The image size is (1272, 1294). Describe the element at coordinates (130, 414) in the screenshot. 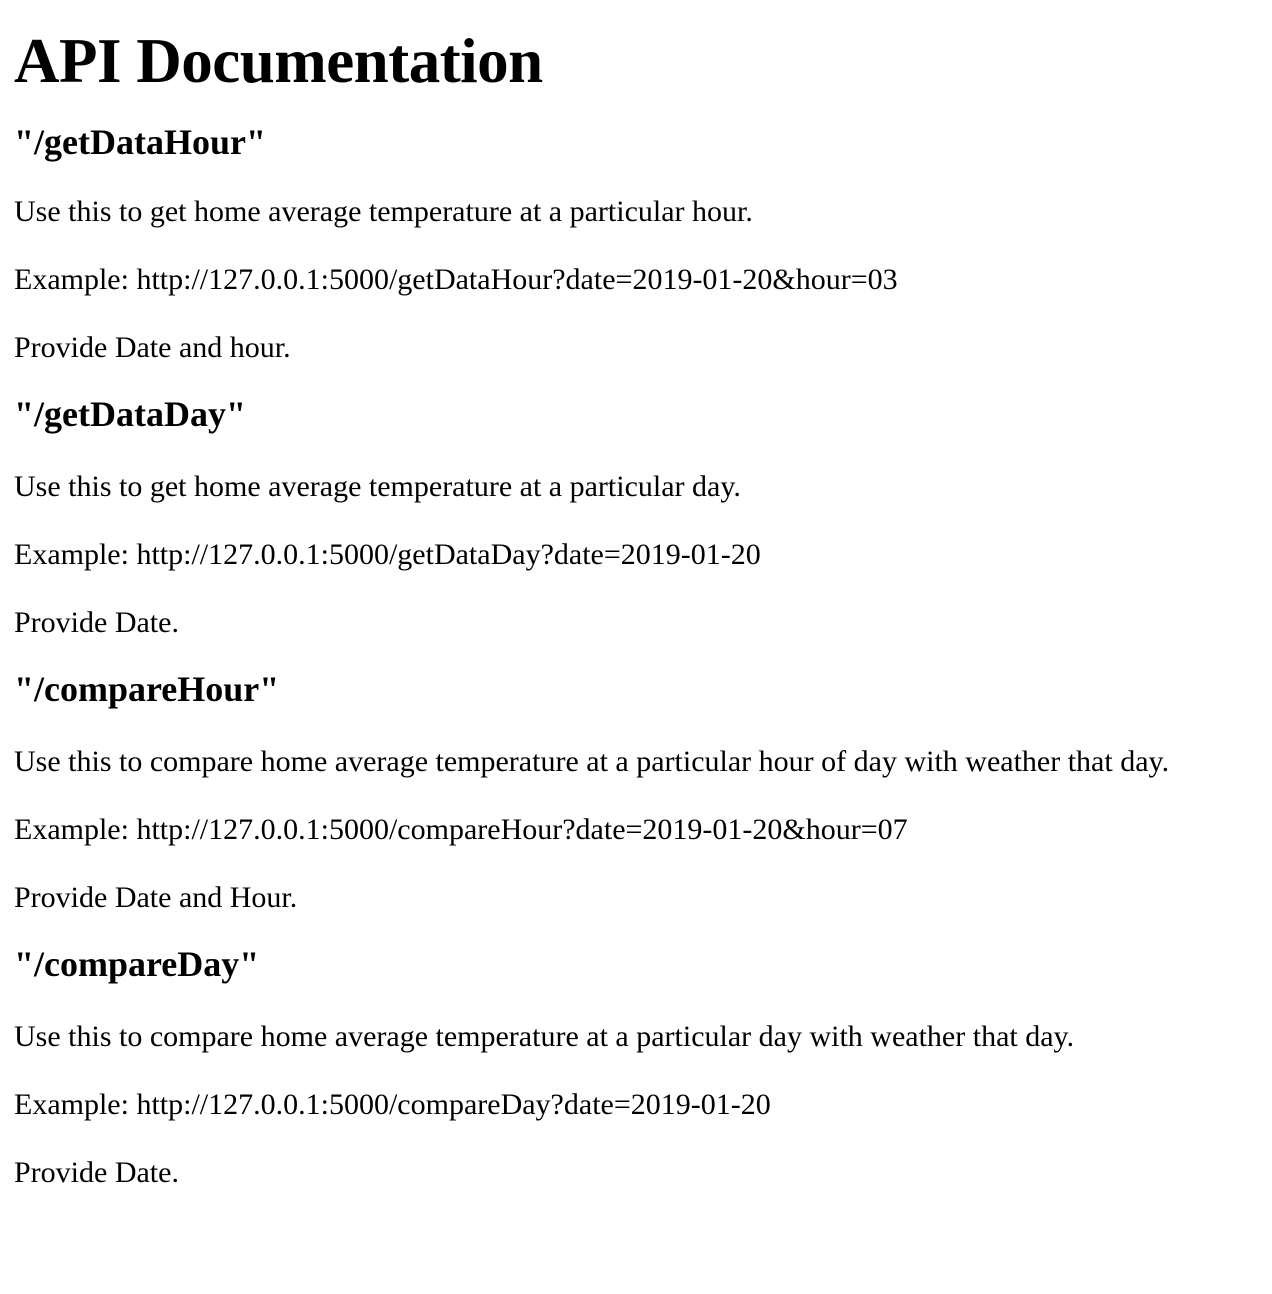

I see `endpoint-route-heading: "/getDataDay"` at that location.